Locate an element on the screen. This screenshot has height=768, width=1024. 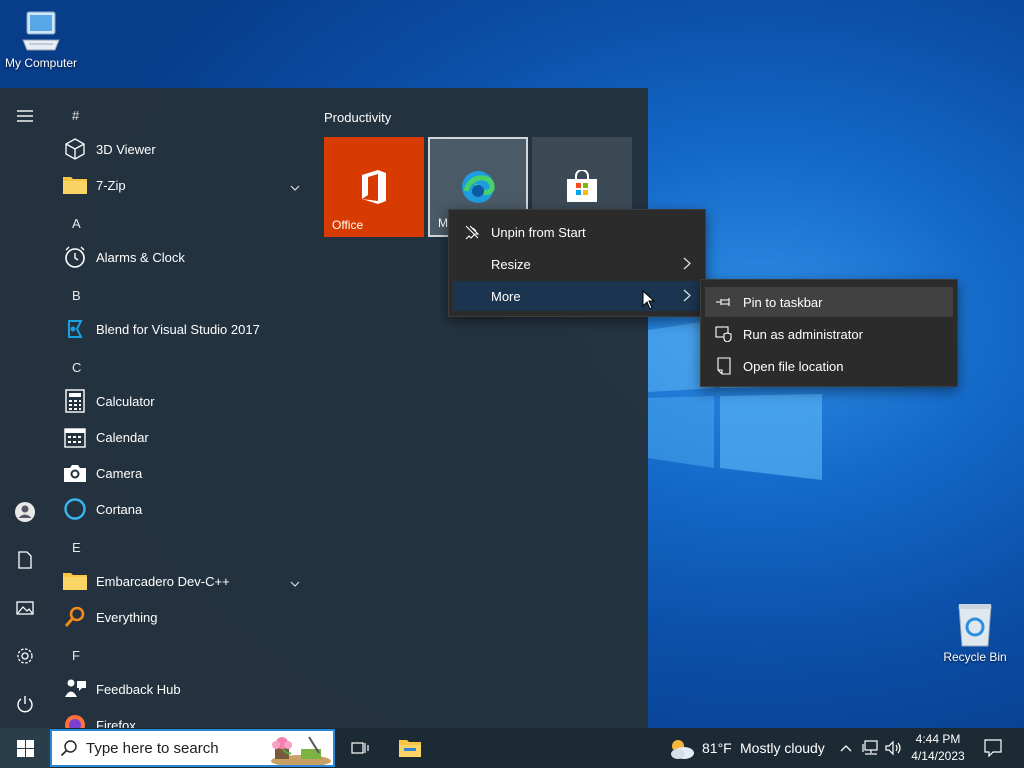
app-label: Camera is located at coordinates (119, 473).